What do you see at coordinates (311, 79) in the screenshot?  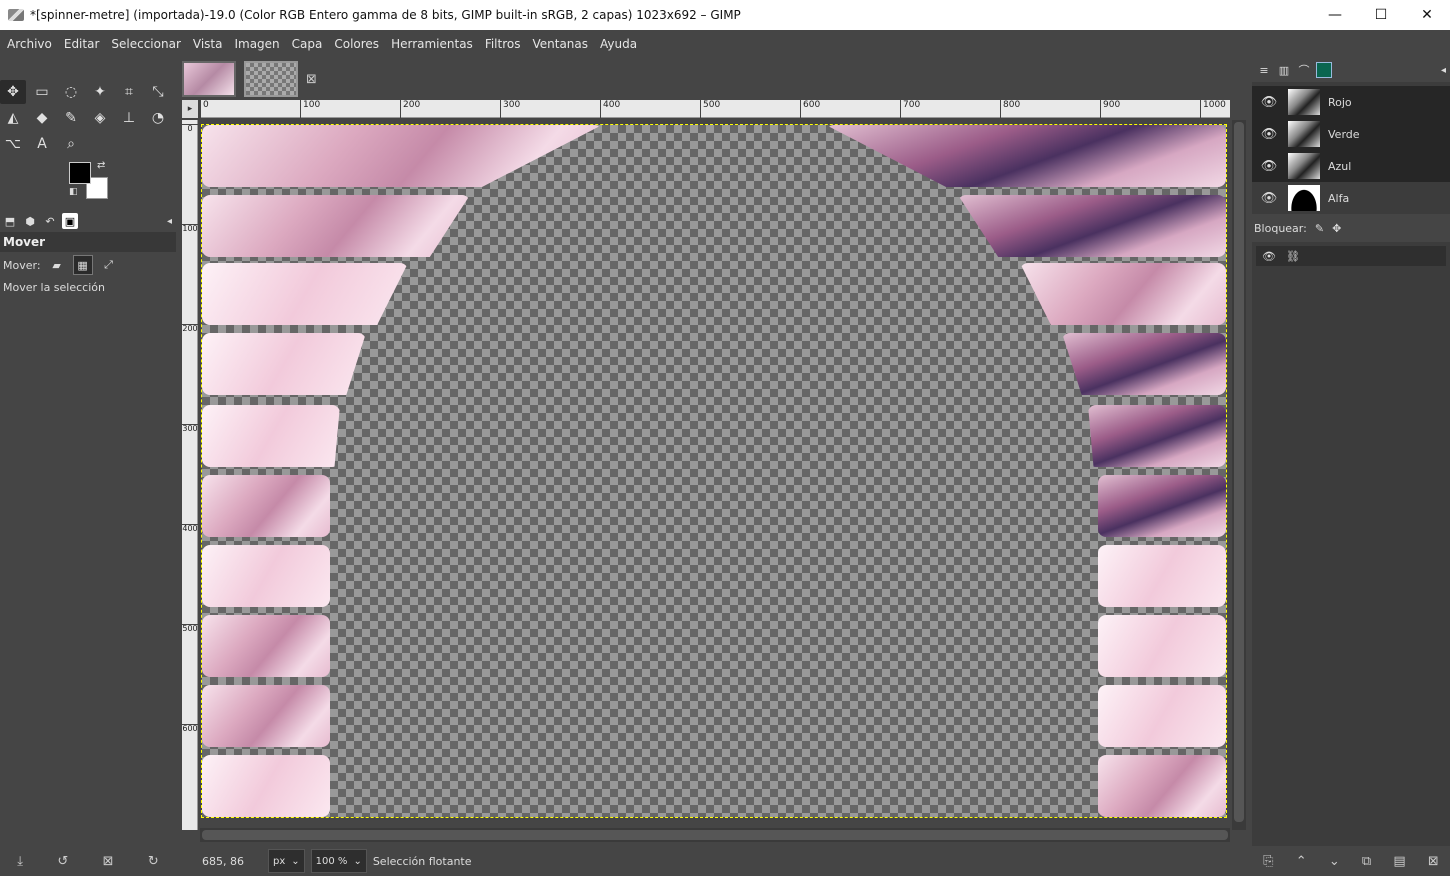 I see `close-tab-icon: ⊠` at bounding box center [311, 79].